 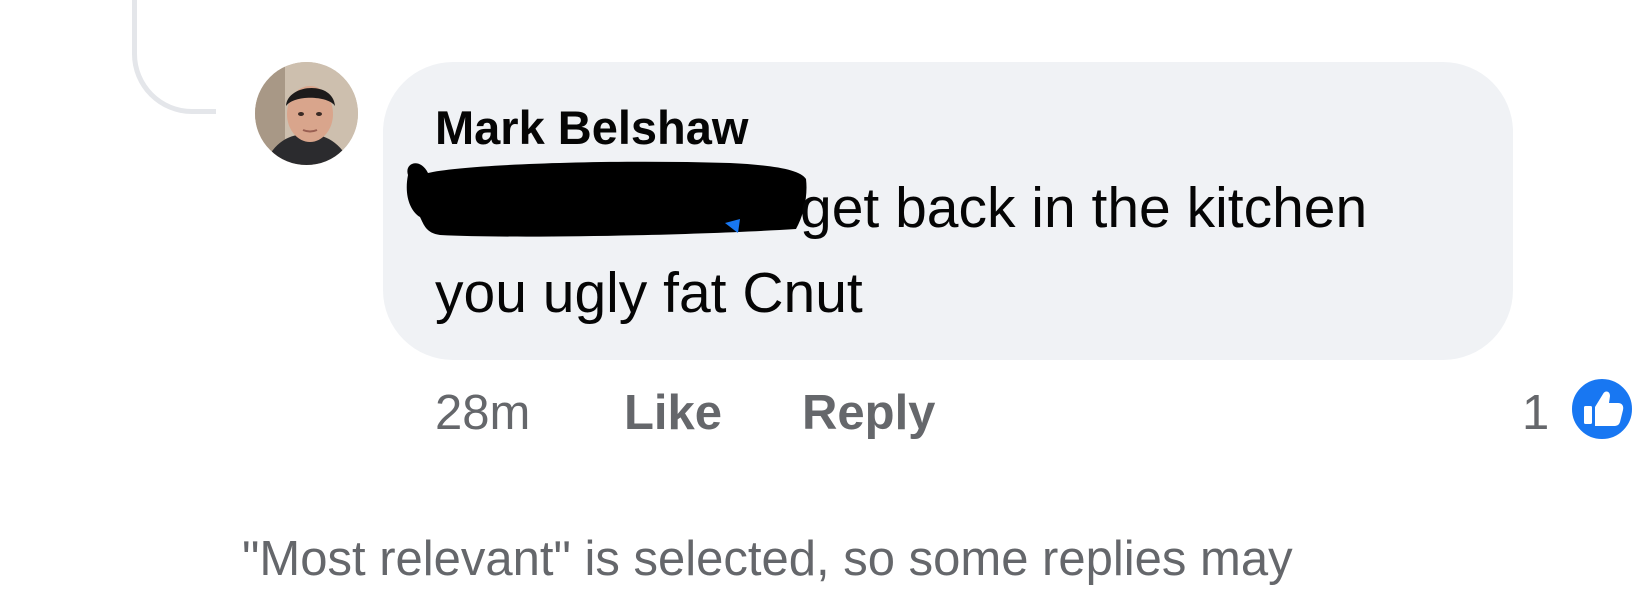 I want to click on avatar-photo, so click(x=306, y=113).